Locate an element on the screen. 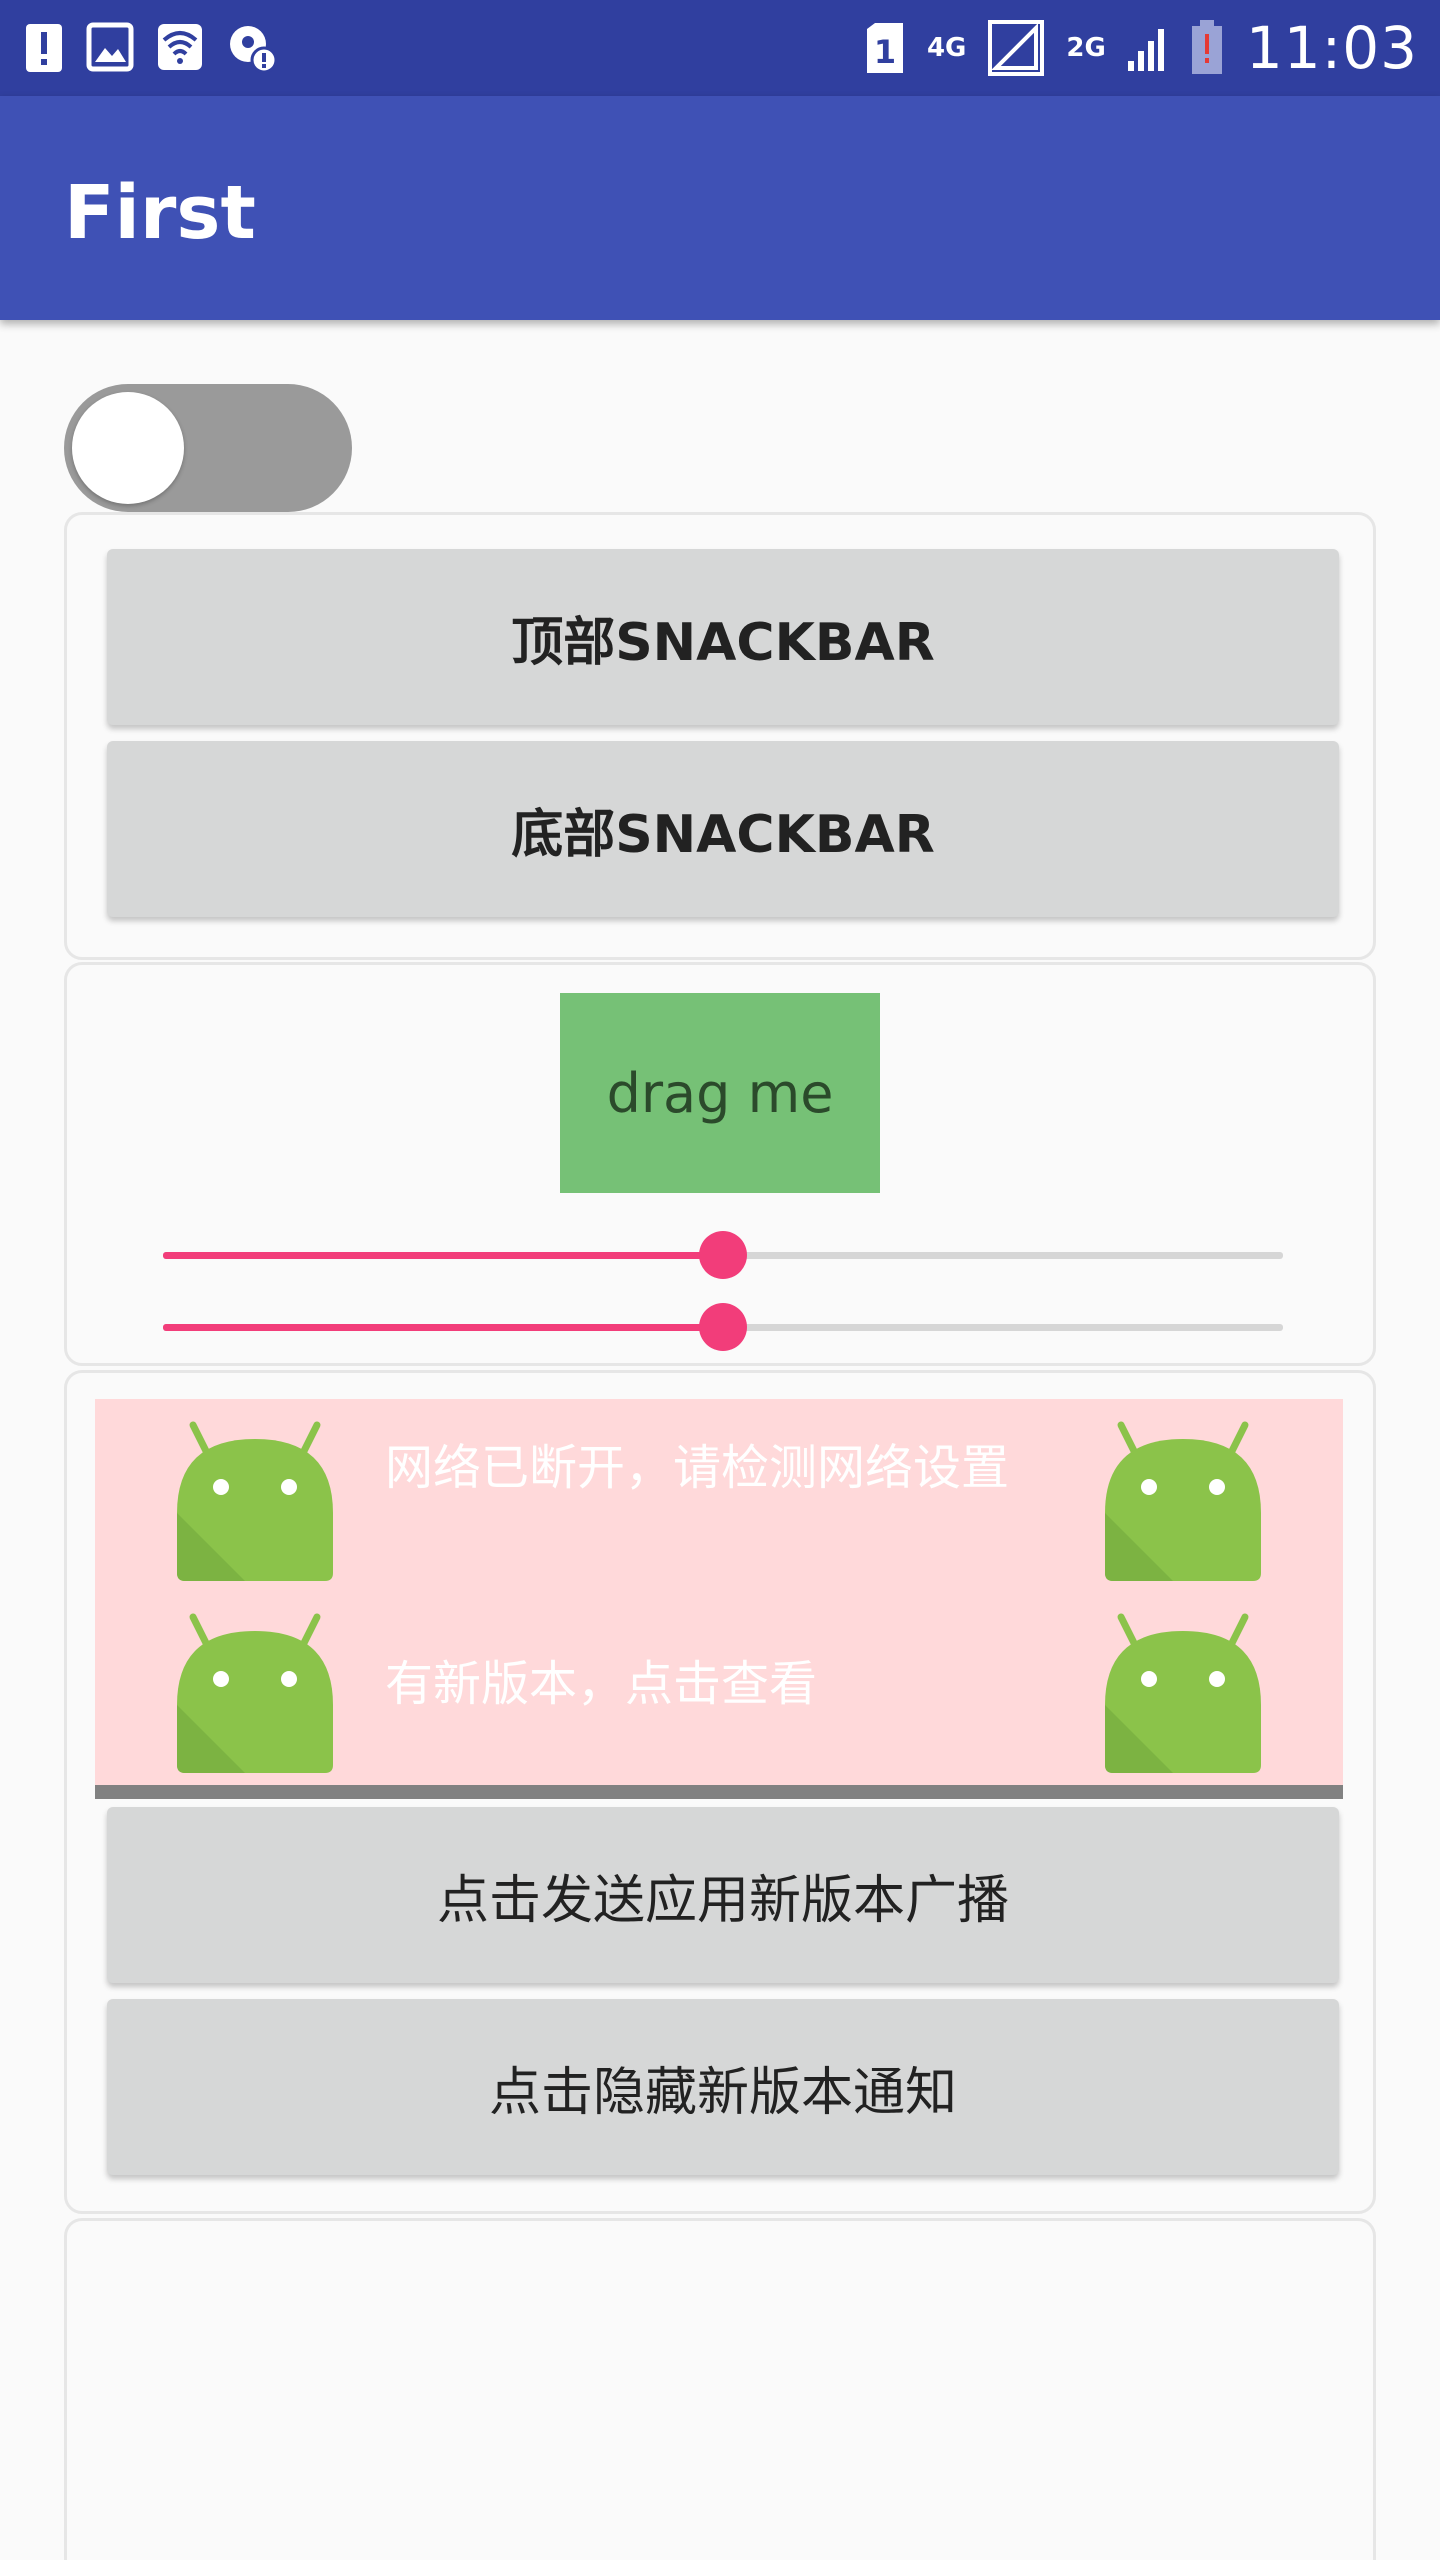  location-alert-icon is located at coordinates (254, 50).